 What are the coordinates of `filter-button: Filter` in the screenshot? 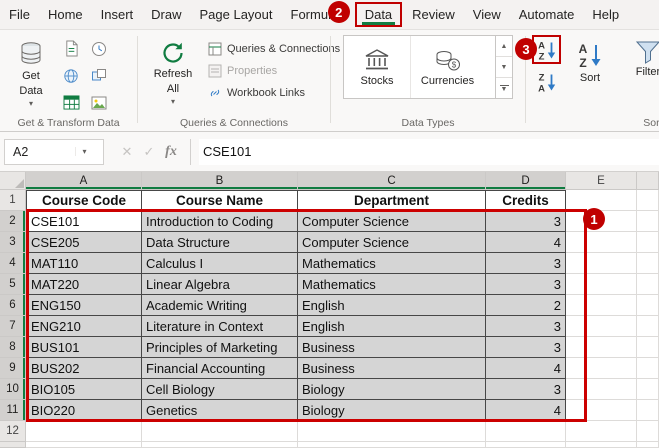 It's located at (639, 79).